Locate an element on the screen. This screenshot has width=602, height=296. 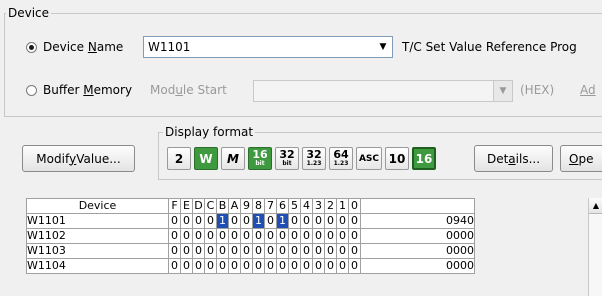
ascii-format-button: ASC is located at coordinates (369, 158).